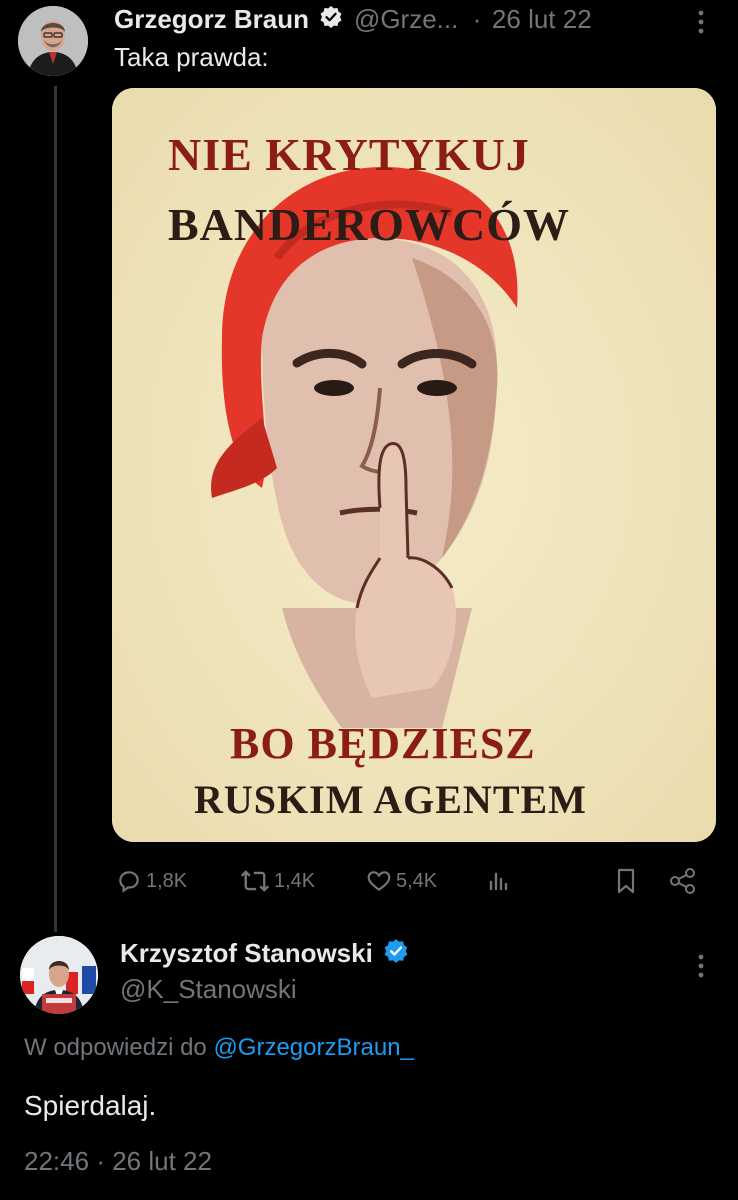 The width and height of the screenshot is (738, 1200). What do you see at coordinates (55, 509) in the screenshot?
I see `thread-connector-line` at bounding box center [55, 509].